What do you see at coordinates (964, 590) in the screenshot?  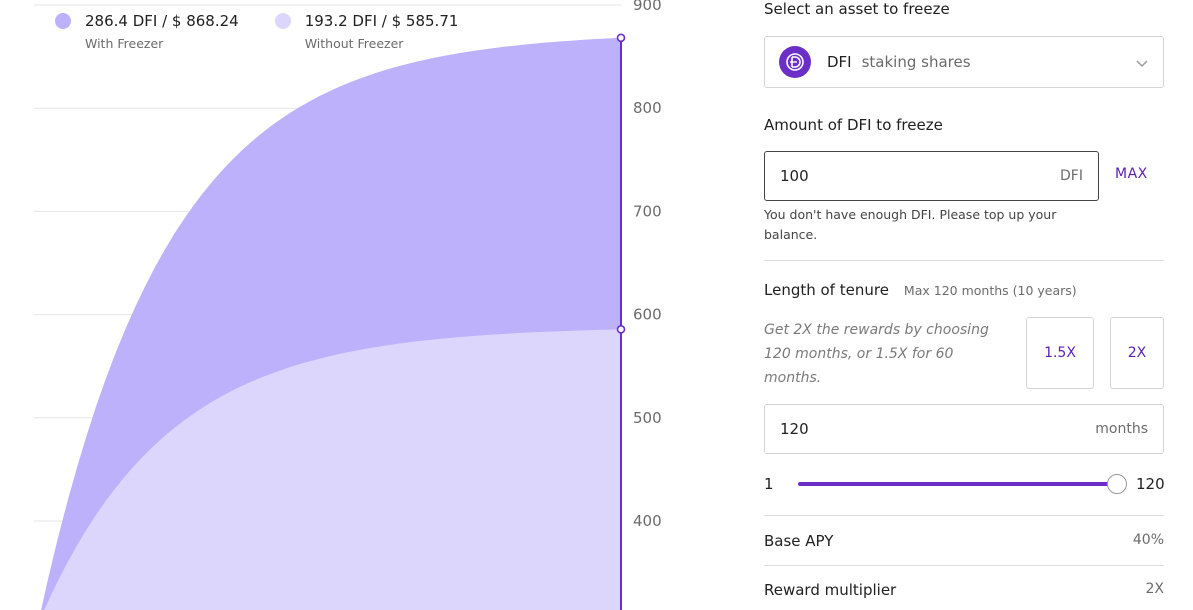 I see `reward-multiplier-row: Reward multiplier 2X` at bounding box center [964, 590].